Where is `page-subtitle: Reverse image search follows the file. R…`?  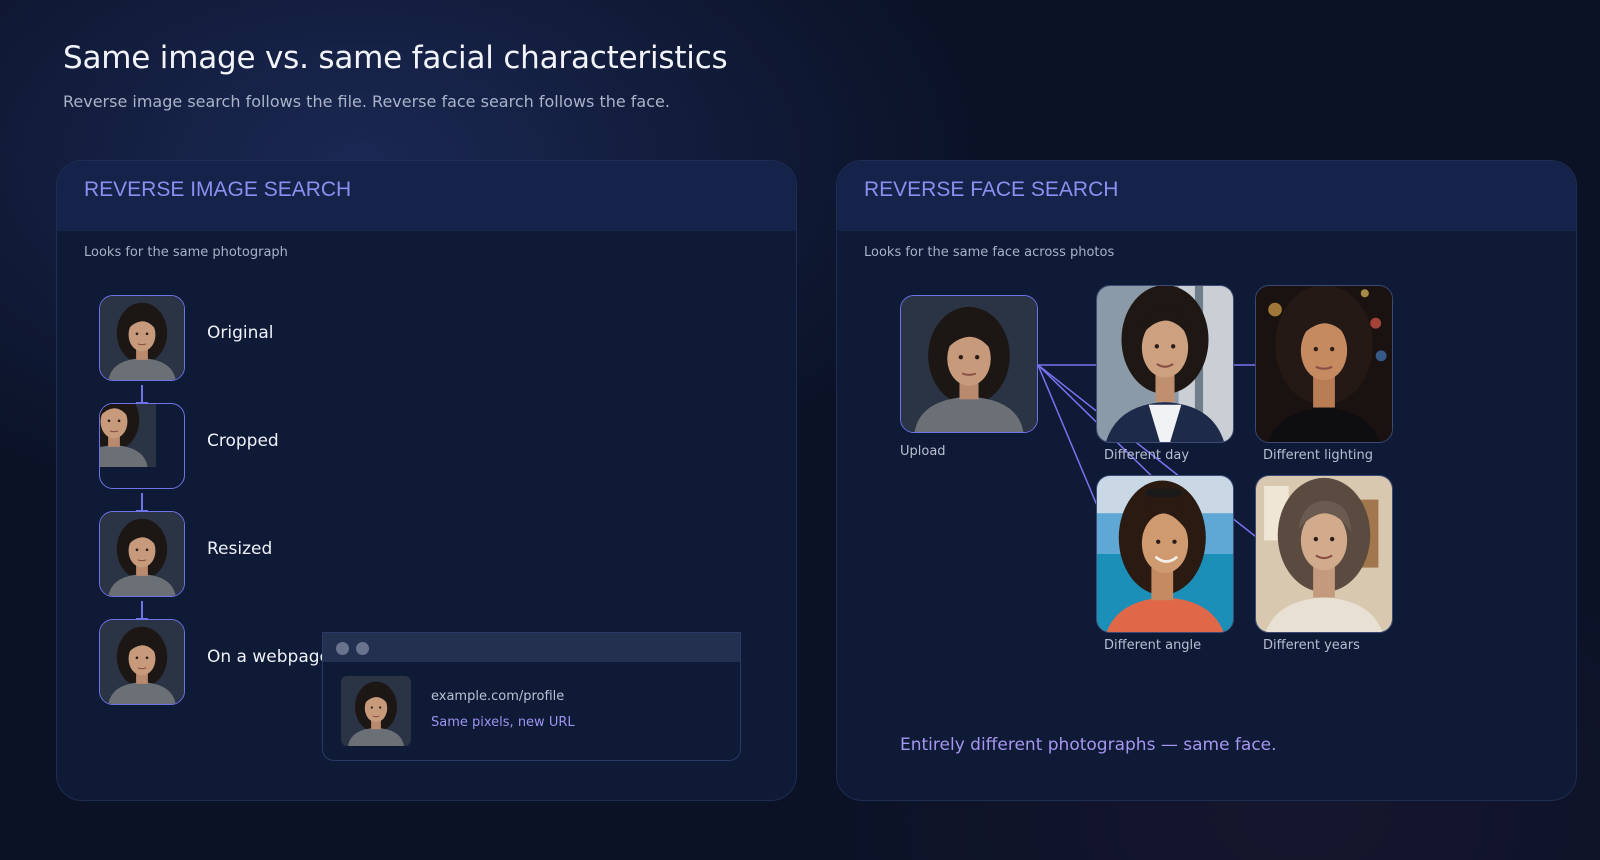 page-subtitle: Reverse image search follows the file. R… is located at coordinates (366, 101).